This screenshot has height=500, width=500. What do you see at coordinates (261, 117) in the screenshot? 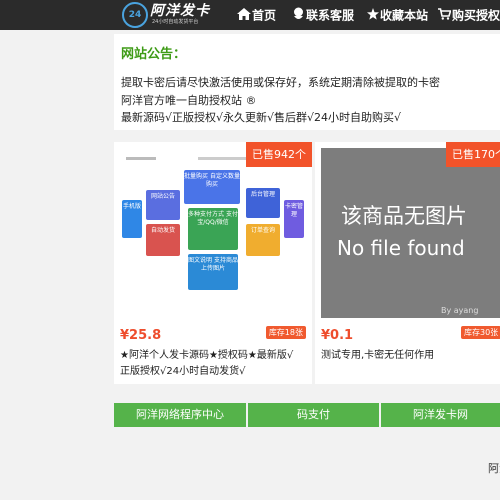
I see `notice-line-3: 最新源码√正版授权√永久更新√售后群√24小时自助购买√` at bounding box center [261, 117].